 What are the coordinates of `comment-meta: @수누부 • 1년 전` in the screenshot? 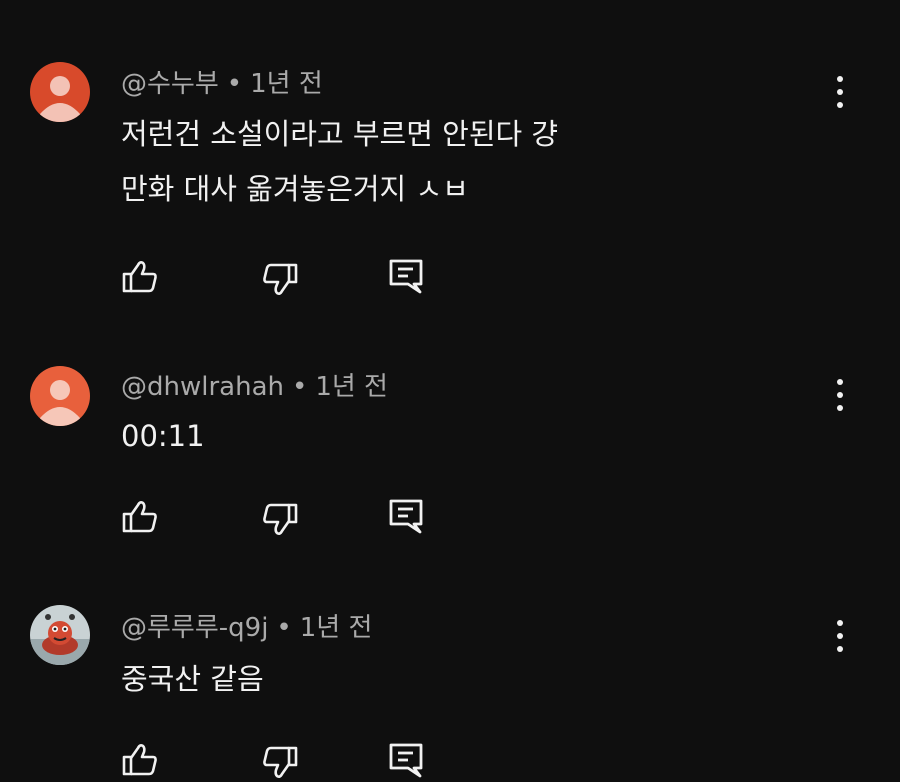 It's located at (222, 84).